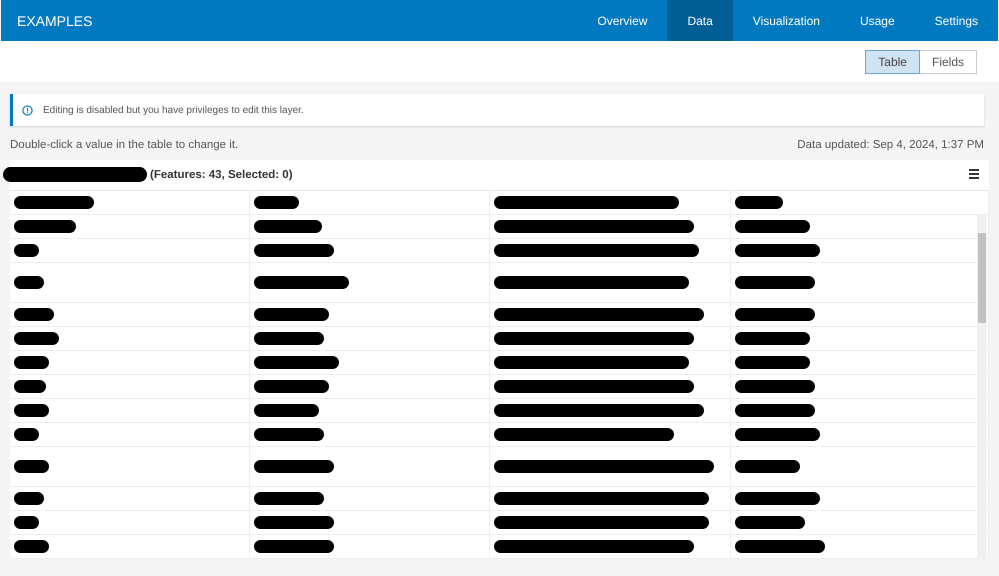 The image size is (999, 576). I want to click on view-toggle-button: Fields, so click(947, 62).